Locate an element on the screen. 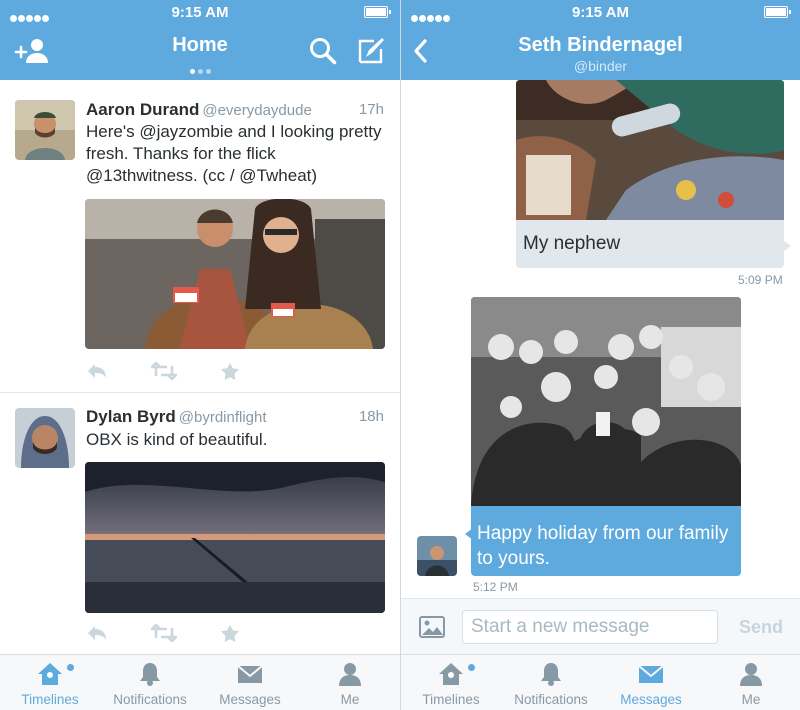  tweet-age: 18h is located at coordinates (371, 416).